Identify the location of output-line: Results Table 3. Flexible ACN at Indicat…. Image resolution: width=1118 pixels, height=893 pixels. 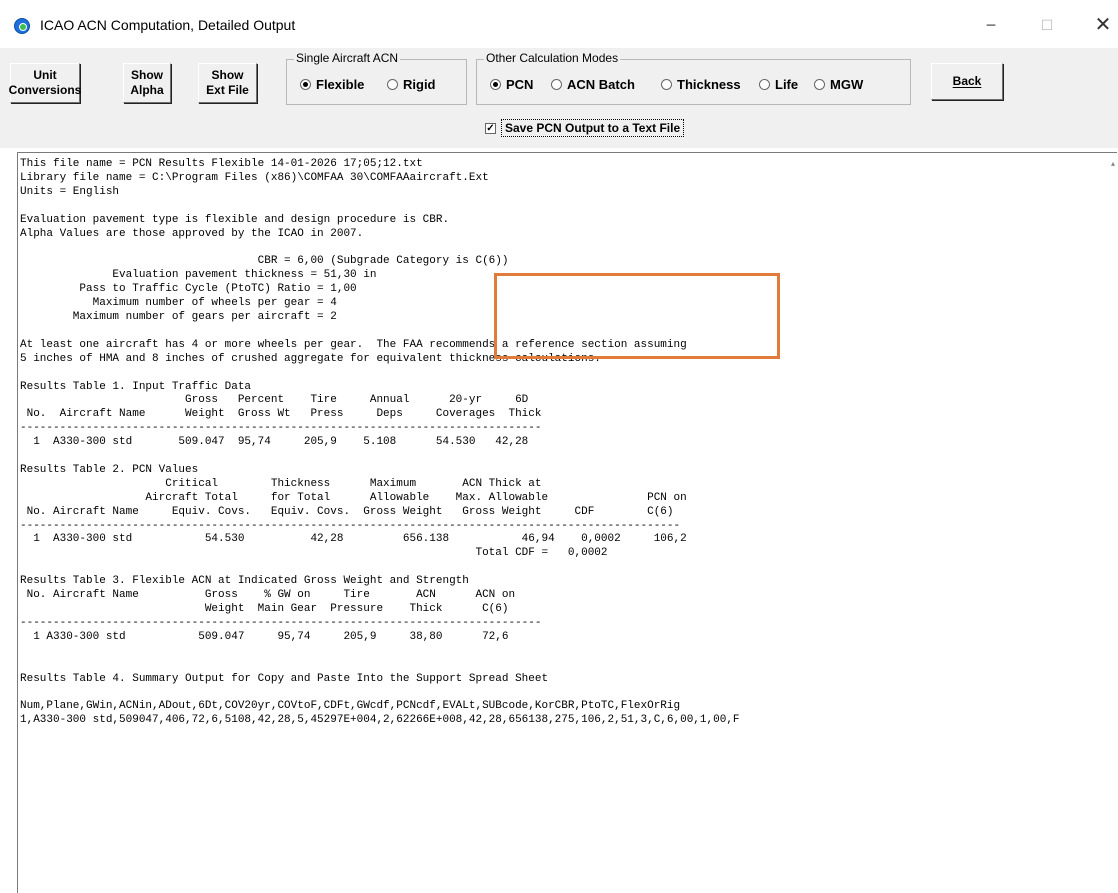
(244, 581).